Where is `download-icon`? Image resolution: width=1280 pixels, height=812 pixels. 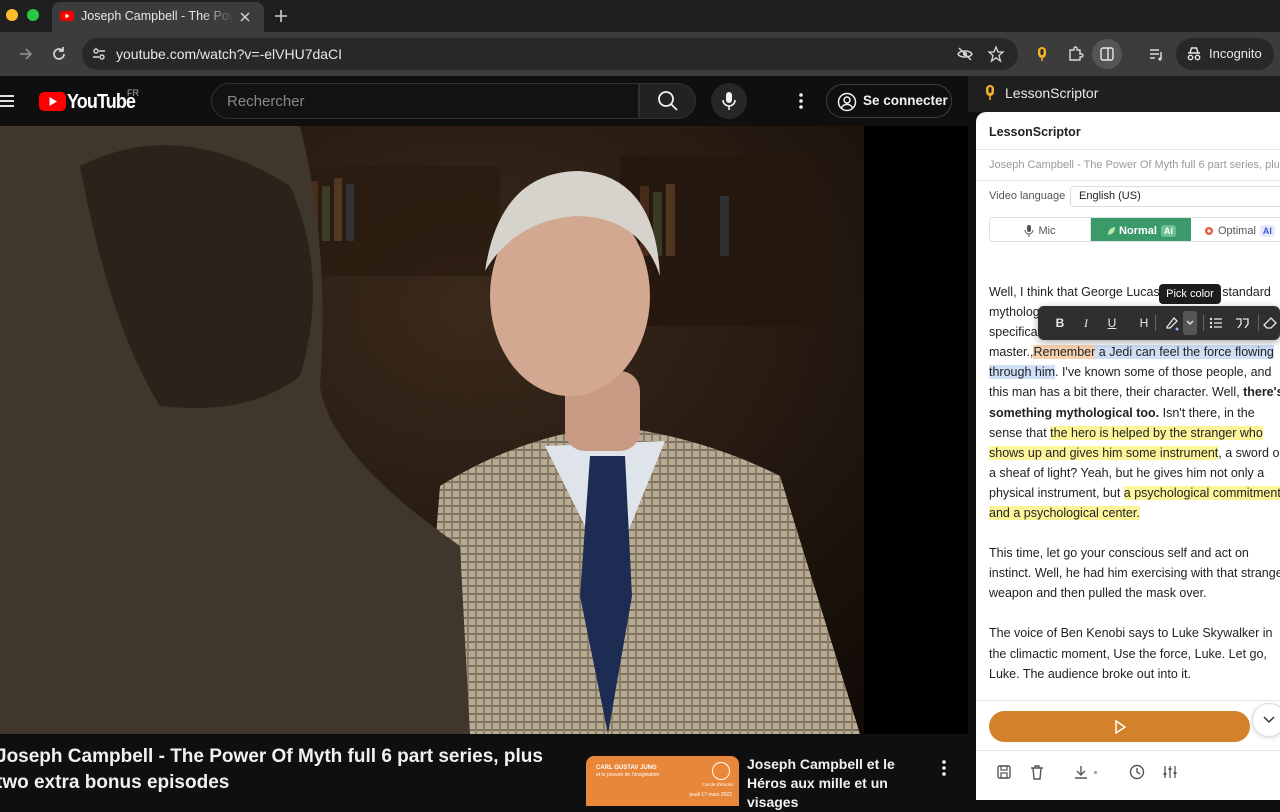 download-icon is located at coordinates (1081, 772).